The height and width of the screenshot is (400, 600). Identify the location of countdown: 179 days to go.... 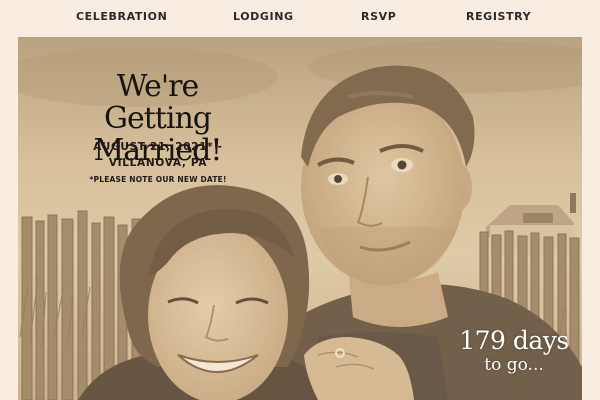
(514, 351).